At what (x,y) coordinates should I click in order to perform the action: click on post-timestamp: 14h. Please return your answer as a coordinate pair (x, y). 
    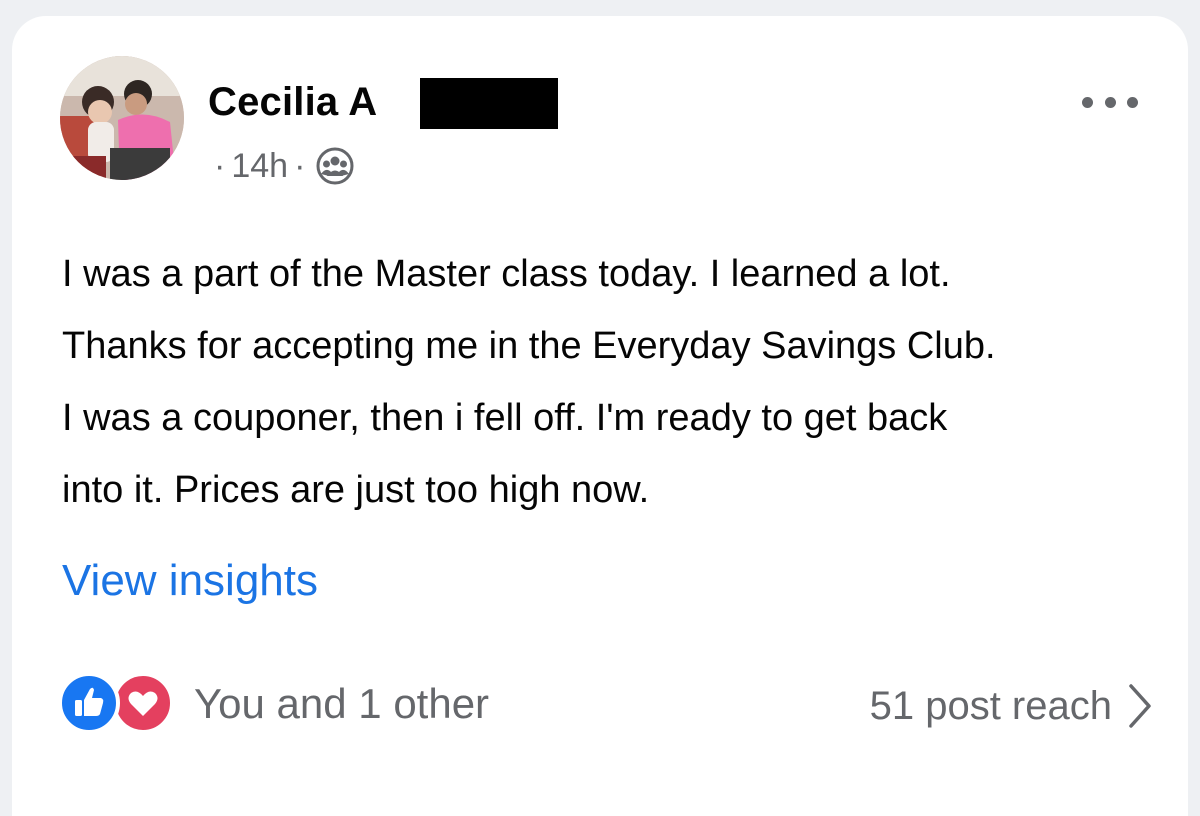
    Looking at the image, I should click on (259, 166).